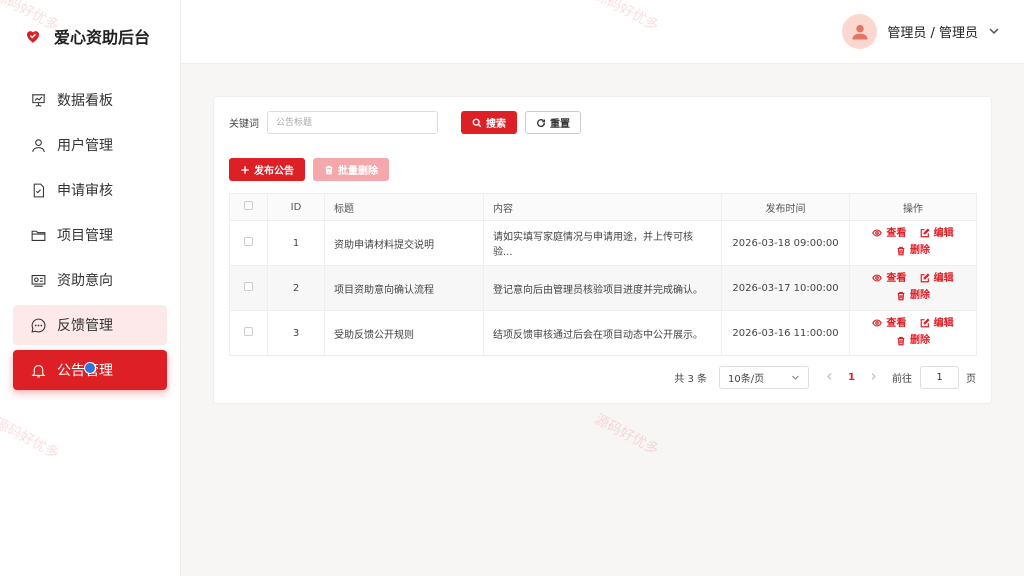 The width and height of the screenshot is (1024, 576). I want to click on avatar, so click(860, 31).